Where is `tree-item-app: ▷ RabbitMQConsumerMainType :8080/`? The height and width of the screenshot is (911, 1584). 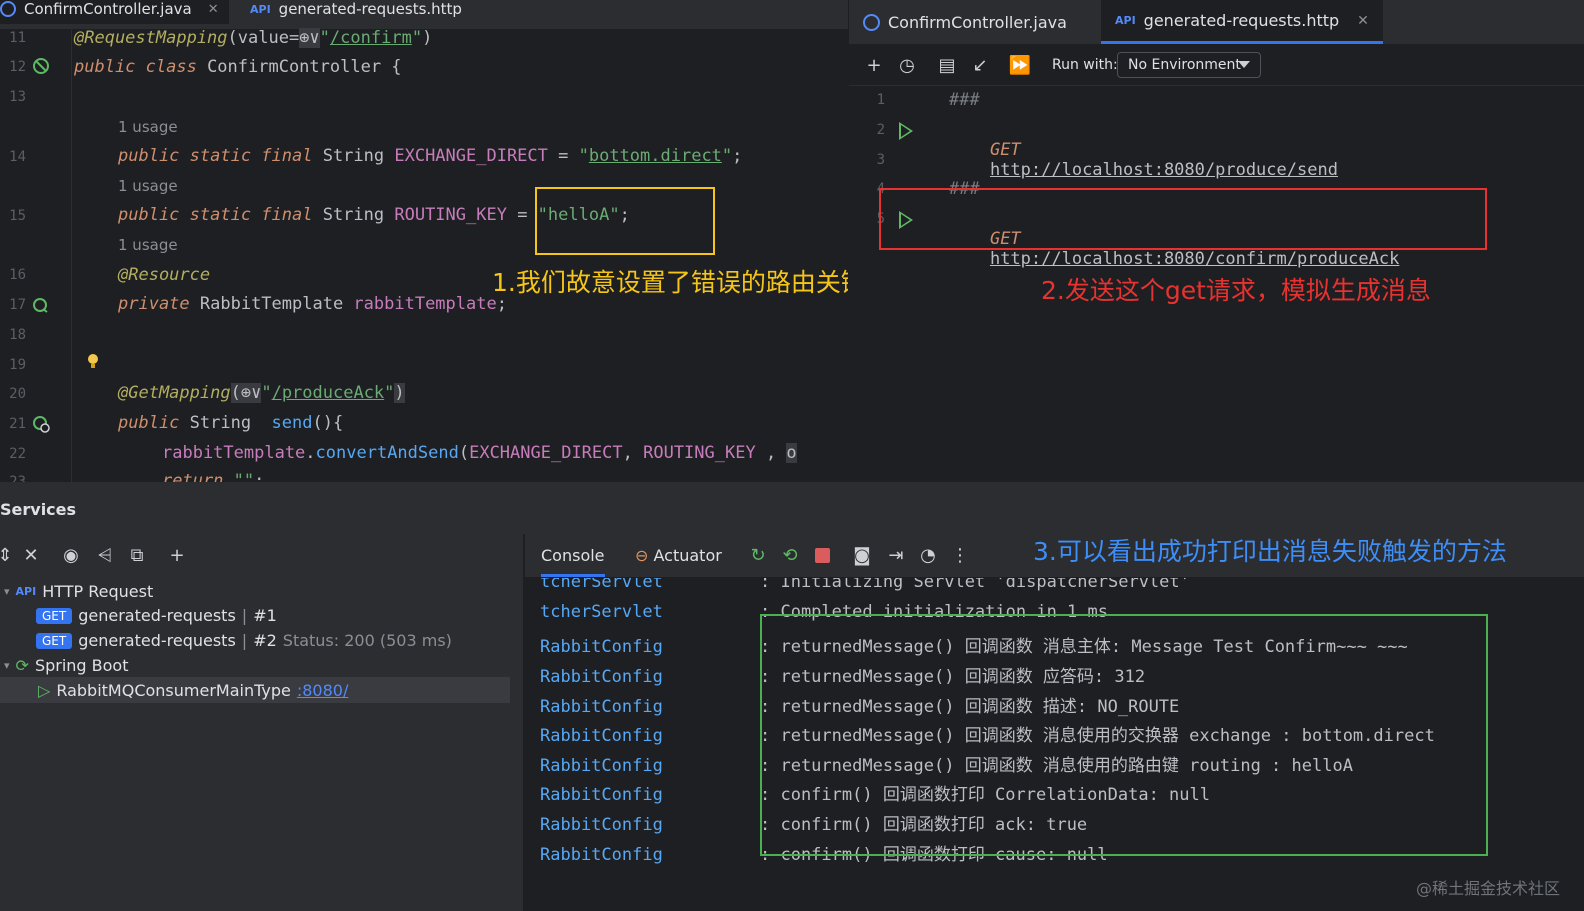
tree-item-app: ▷ RabbitMQConsumerMainType :8080/ is located at coordinates (193, 690).